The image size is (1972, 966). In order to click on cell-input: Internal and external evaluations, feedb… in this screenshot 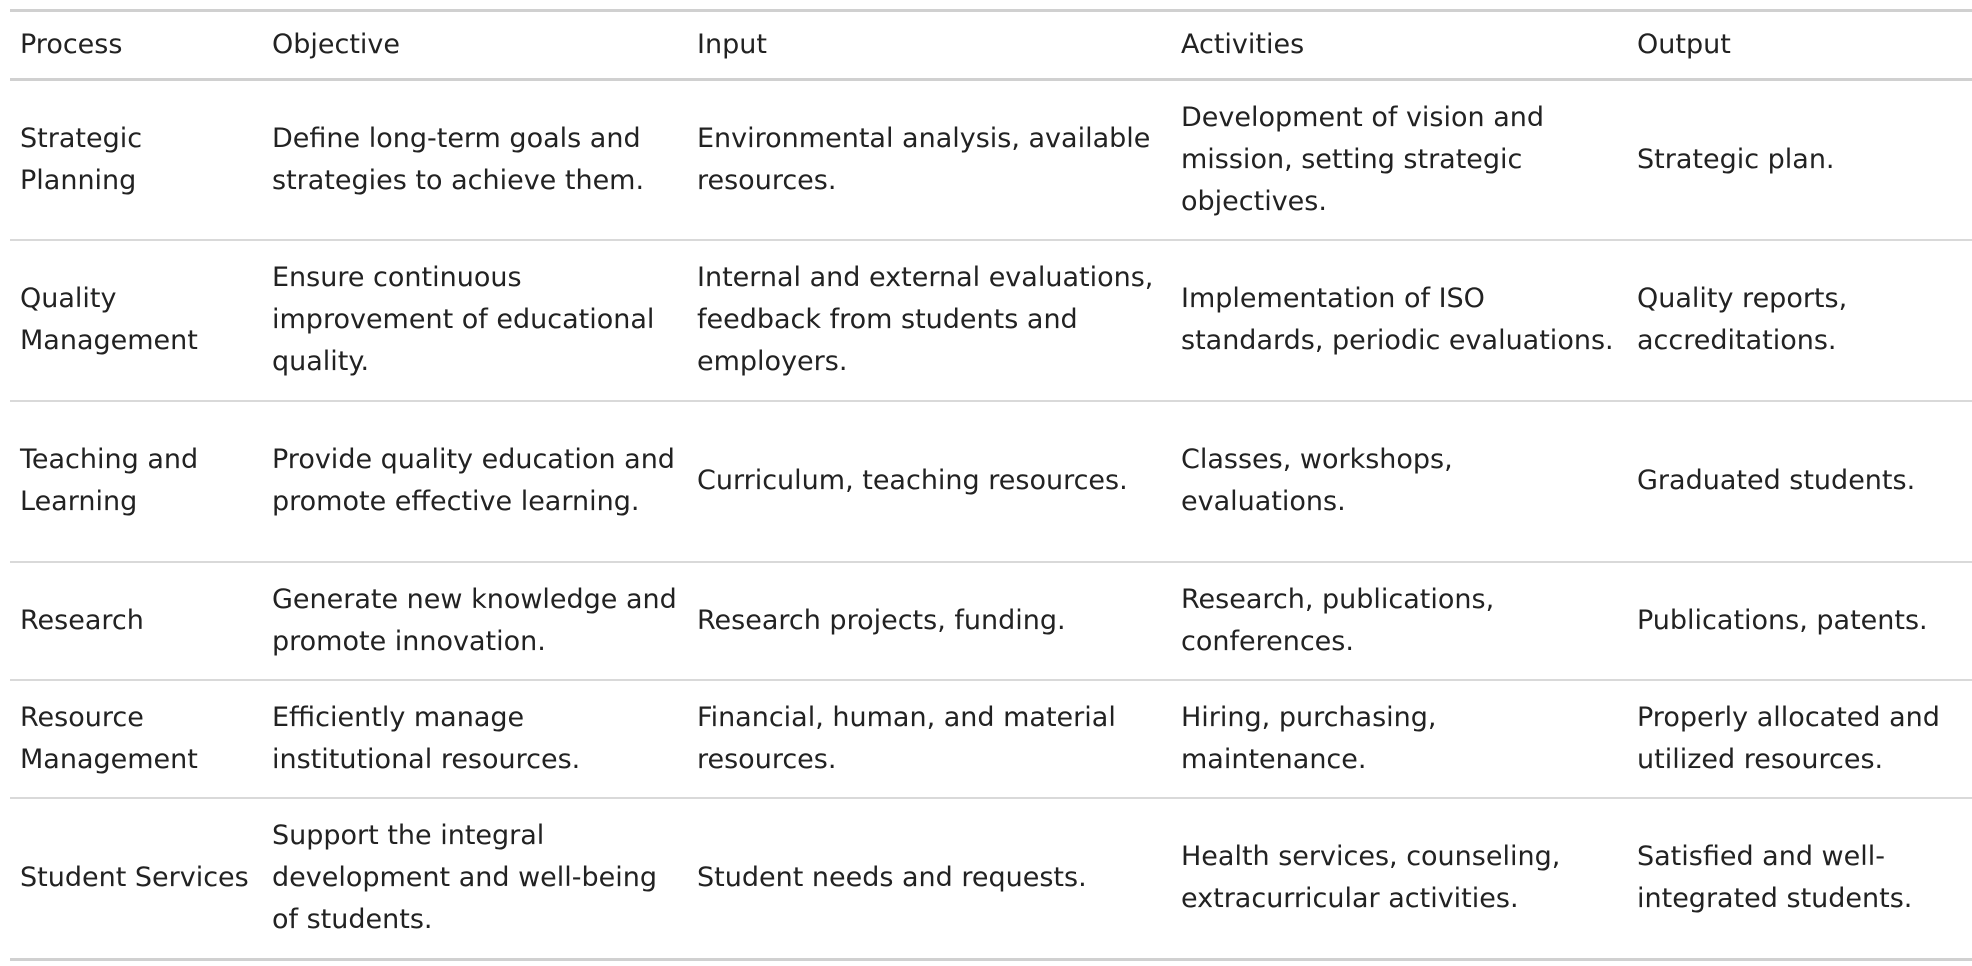, I will do `click(925, 319)`.